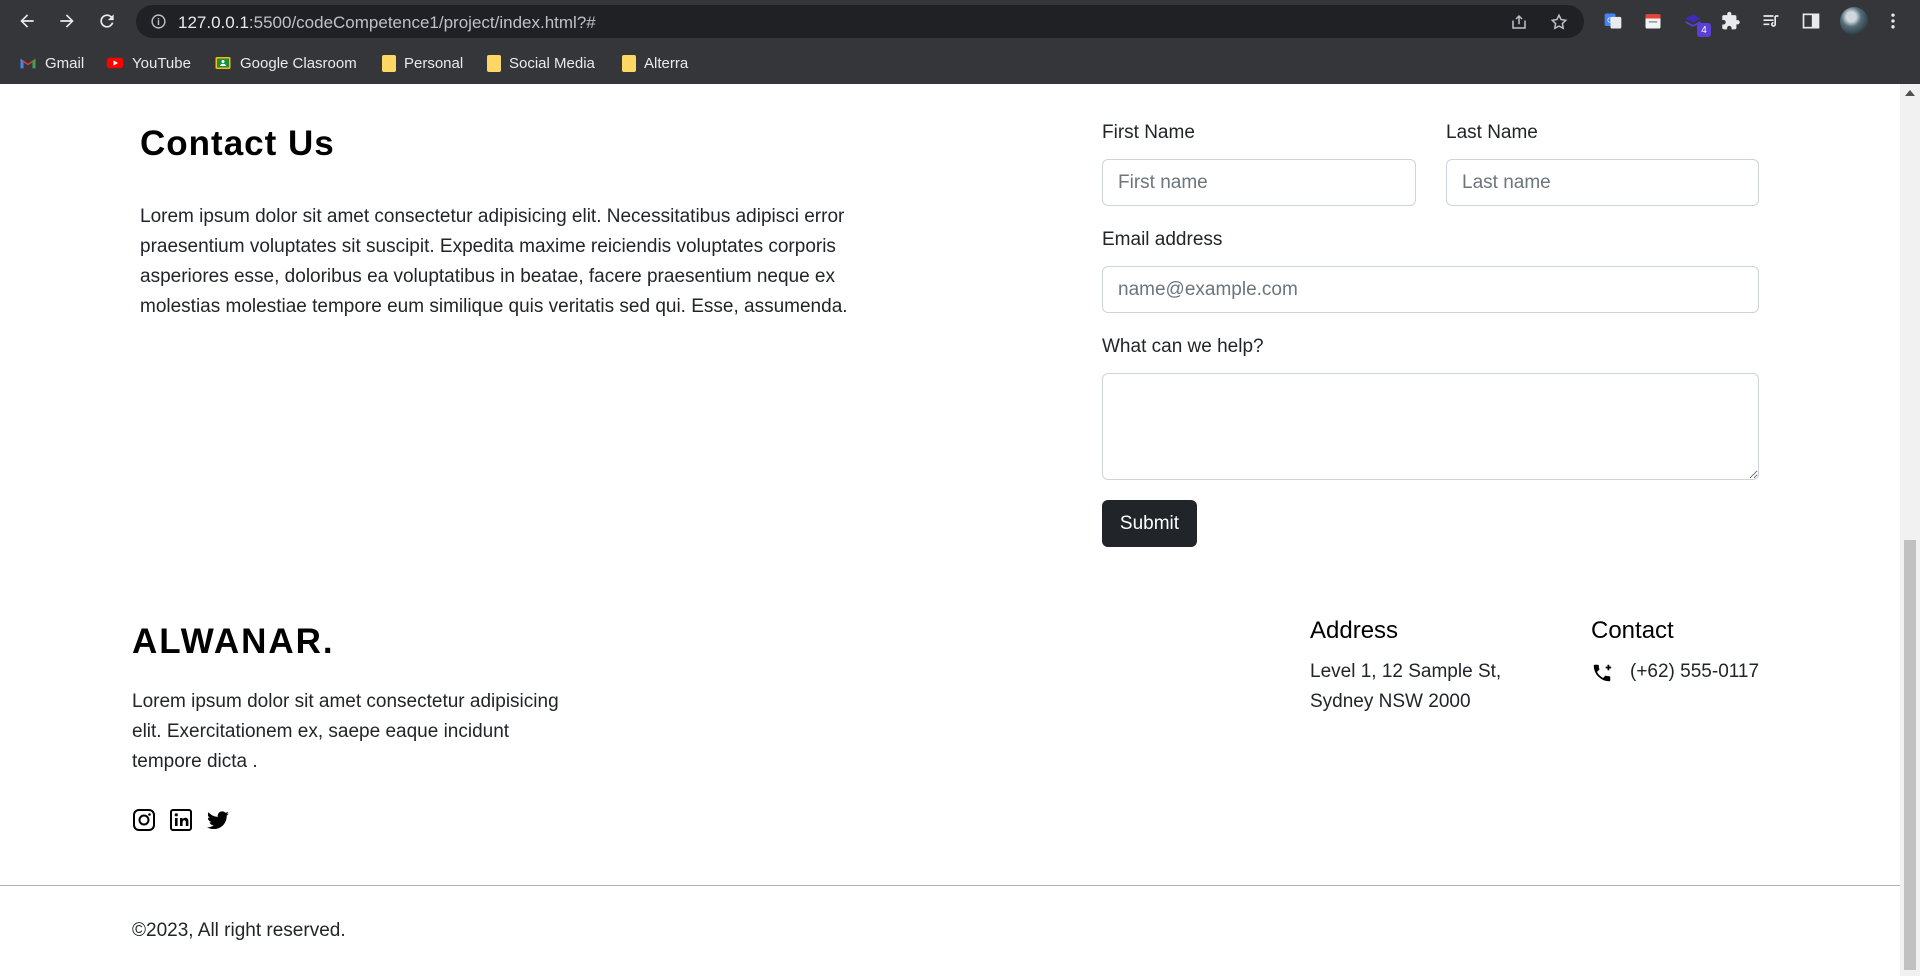 This screenshot has width=1920, height=976. I want to click on address-line-2: Sydney NSW 2000, so click(1390, 701).